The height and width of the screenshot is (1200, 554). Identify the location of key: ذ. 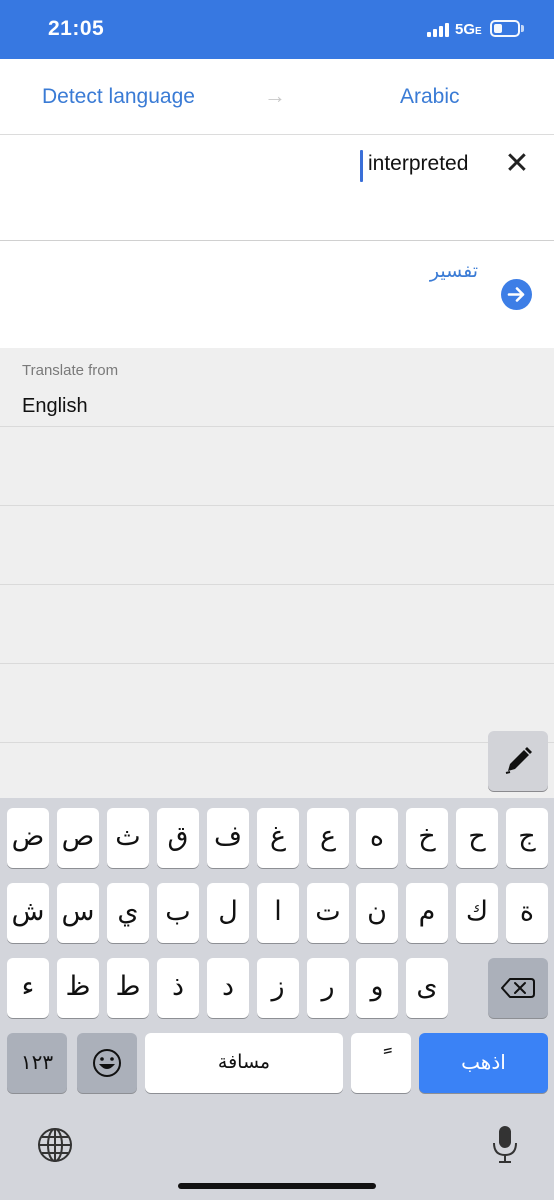
(178, 988).